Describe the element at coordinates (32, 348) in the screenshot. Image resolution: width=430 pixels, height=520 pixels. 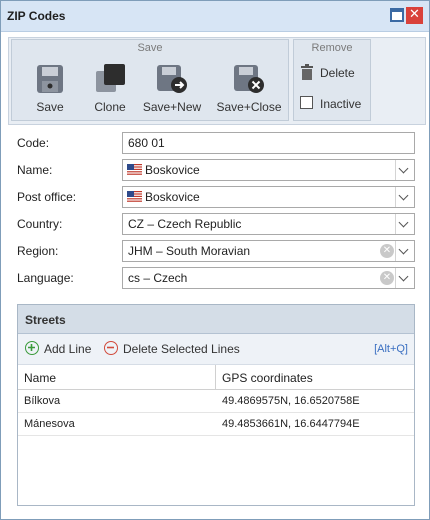
I see `plus-circle-icon` at that location.